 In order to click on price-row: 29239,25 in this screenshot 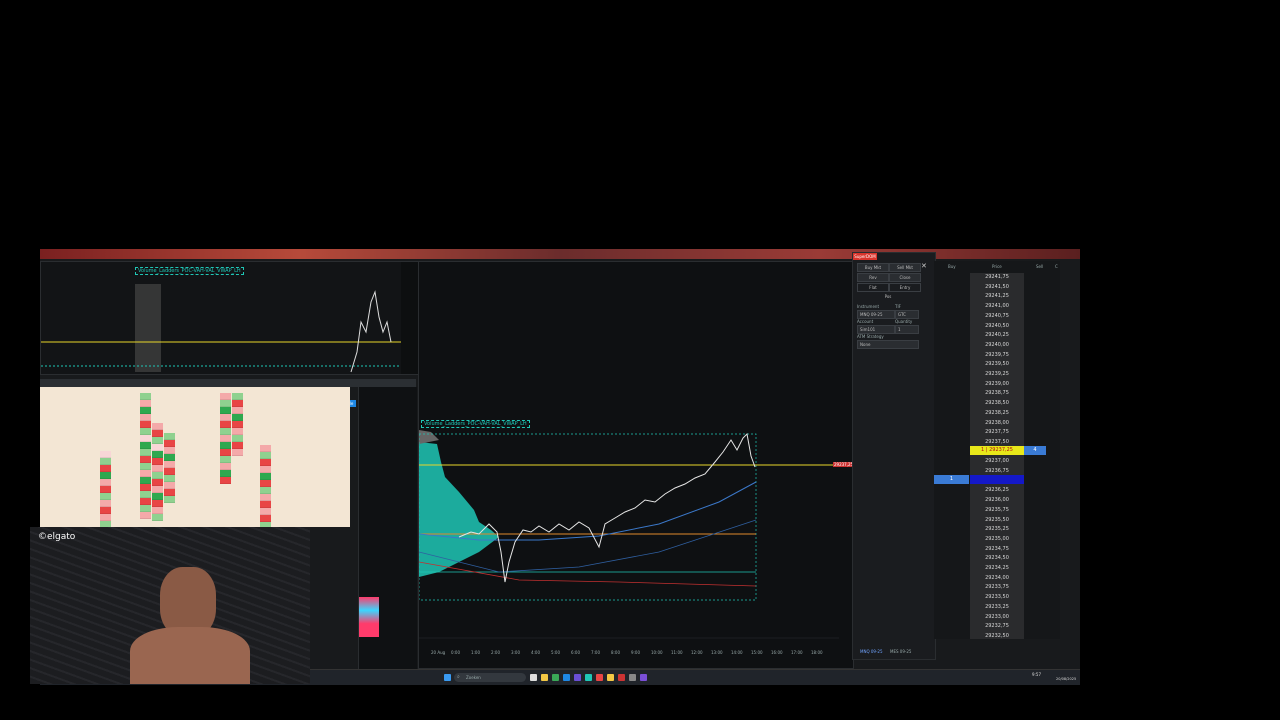, I will do `click(997, 375)`.